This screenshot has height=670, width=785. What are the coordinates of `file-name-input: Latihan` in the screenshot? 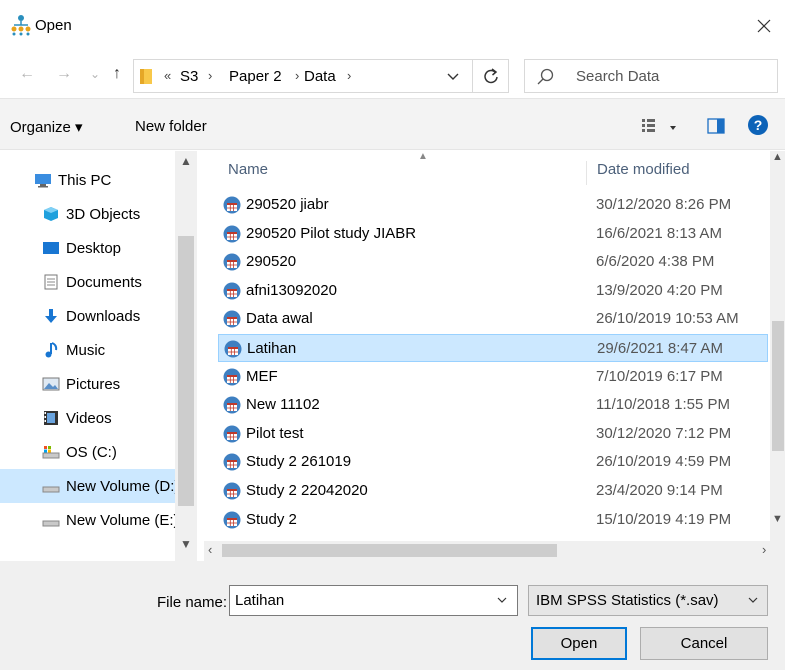 It's located at (373, 600).